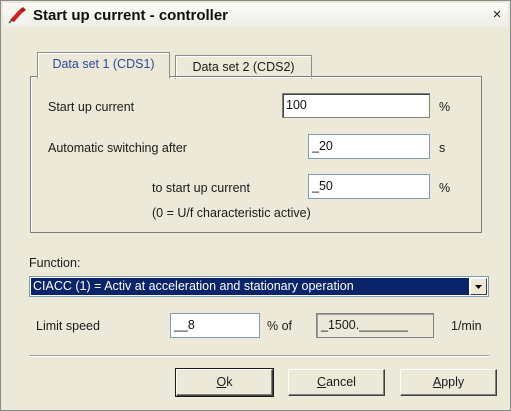  What do you see at coordinates (437, 382) in the screenshot?
I see `apply-mnemonic: A` at bounding box center [437, 382].